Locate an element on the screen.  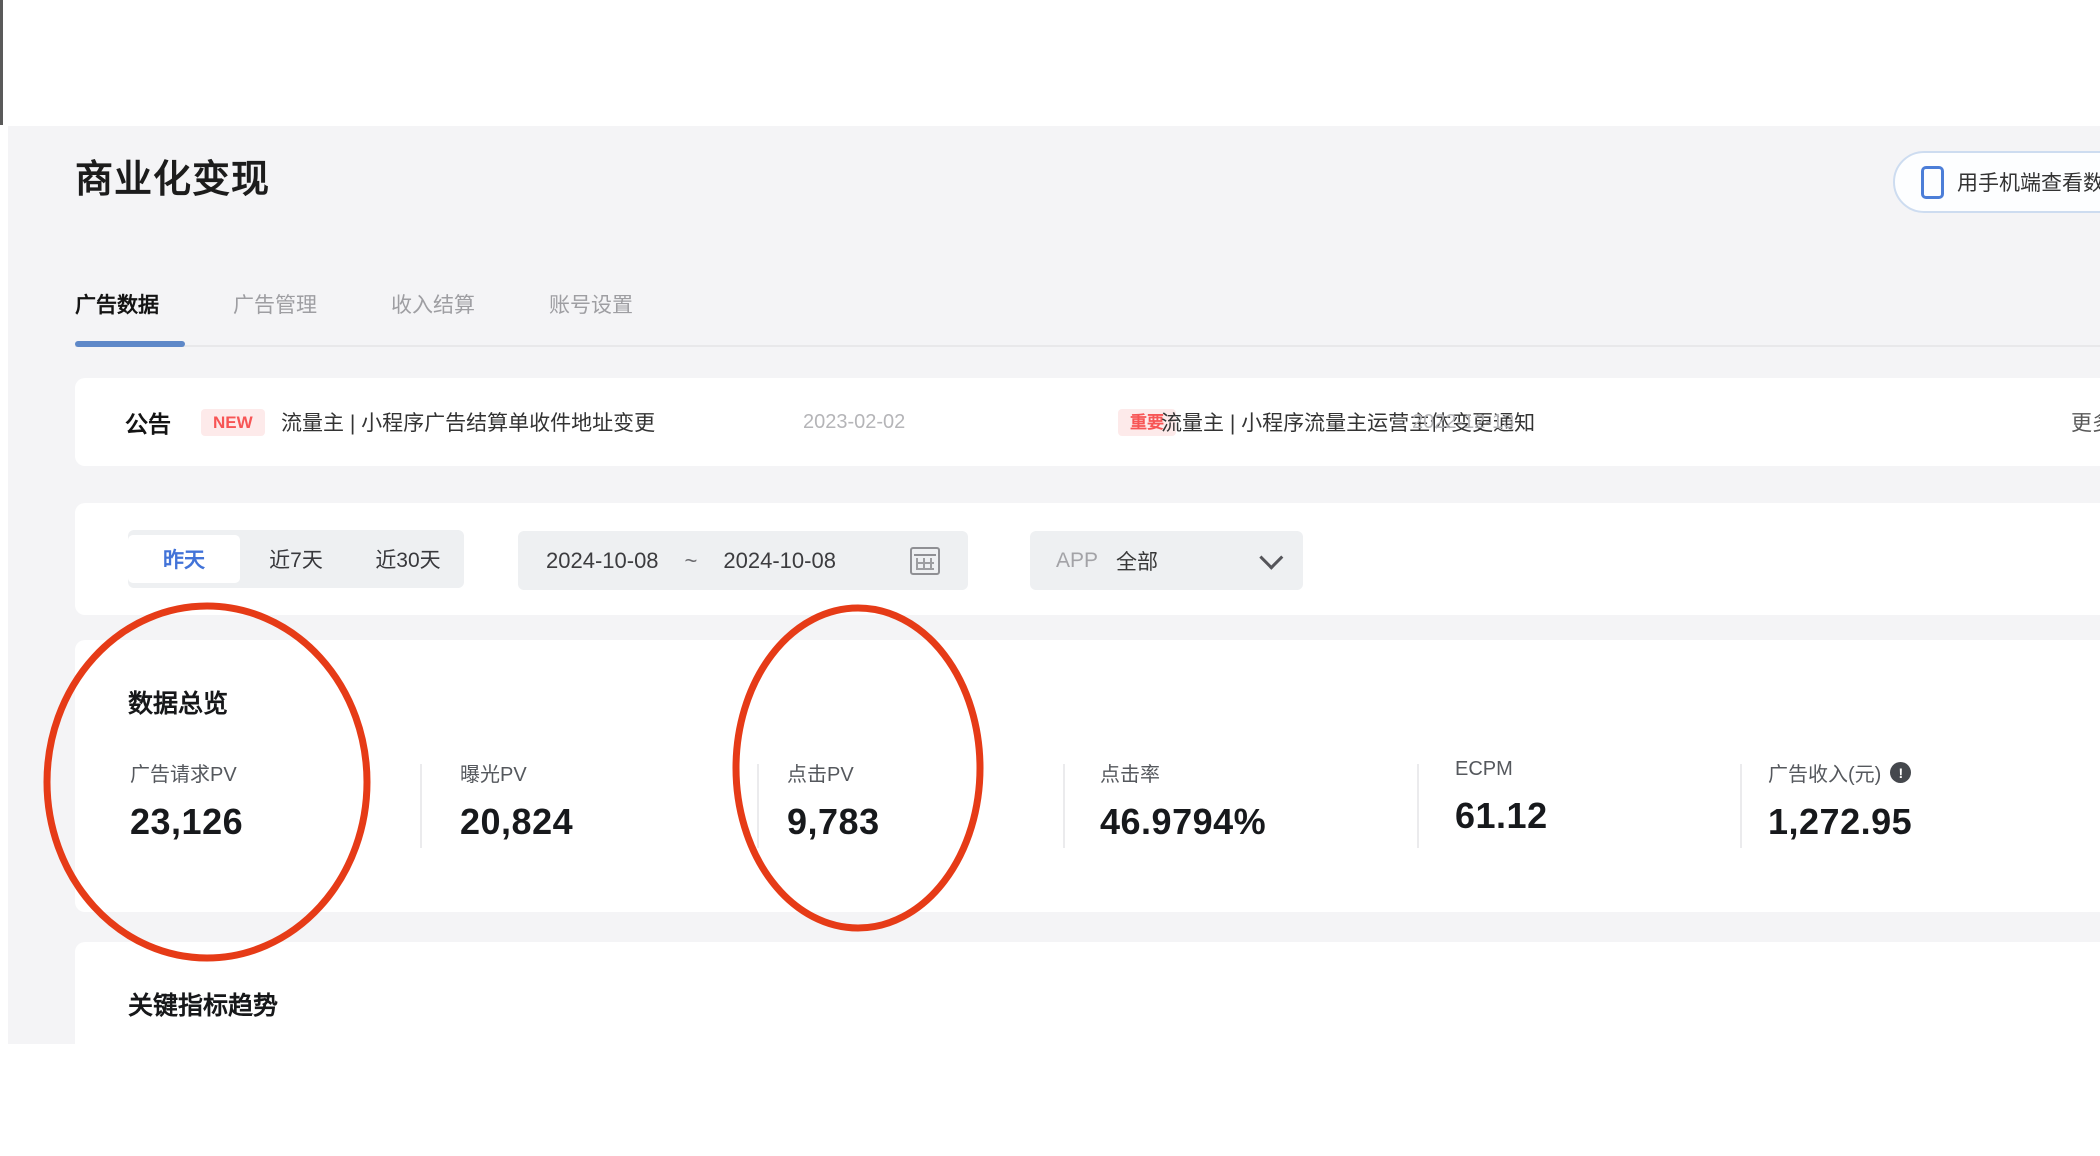
metric-impression-pv: 曝光PV 20,824 is located at coordinates (517, 803).